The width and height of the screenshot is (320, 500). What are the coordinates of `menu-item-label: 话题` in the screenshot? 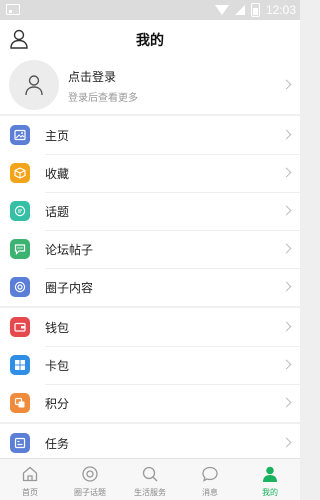 It's located at (57, 212).